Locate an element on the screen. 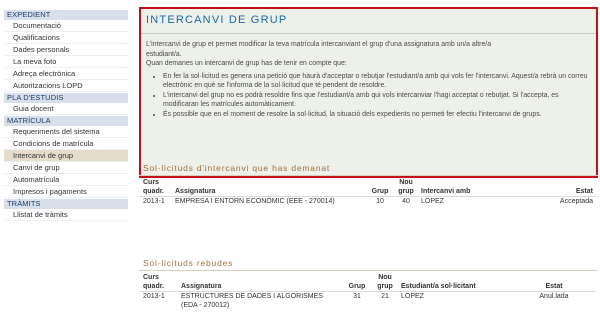 This screenshot has width=600, height=314. cell-grup: 31 is located at coordinates (357, 296).